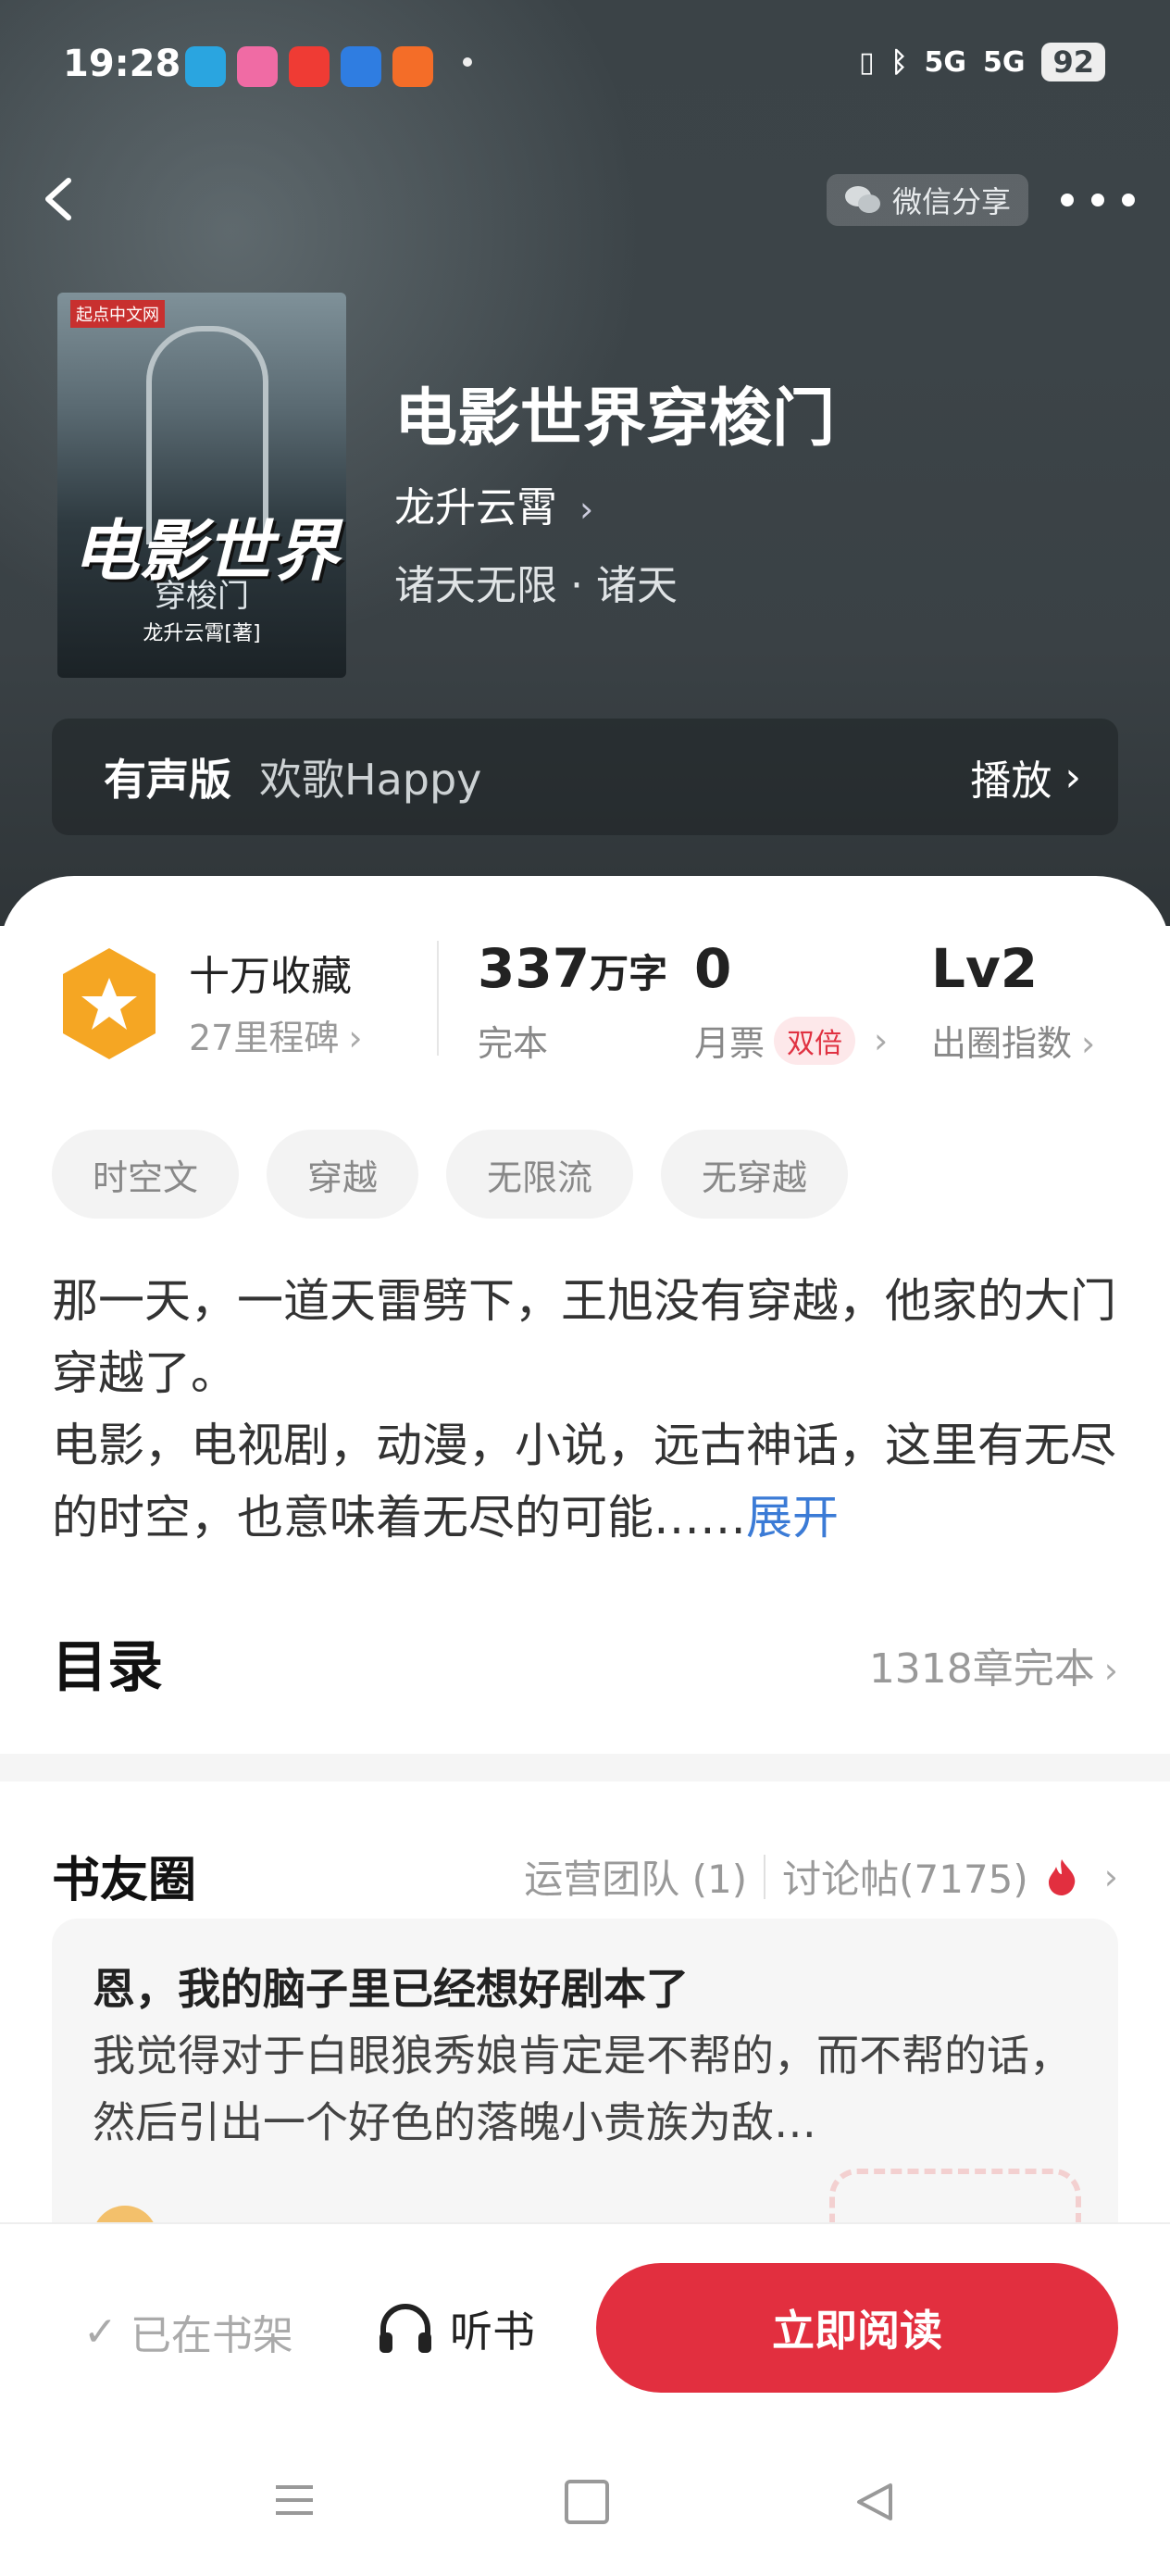 Image resolution: width=1170 pixels, height=2576 pixels. Describe the element at coordinates (615, 419) in the screenshot. I see `book-title: 电影世界穿梭门` at that location.